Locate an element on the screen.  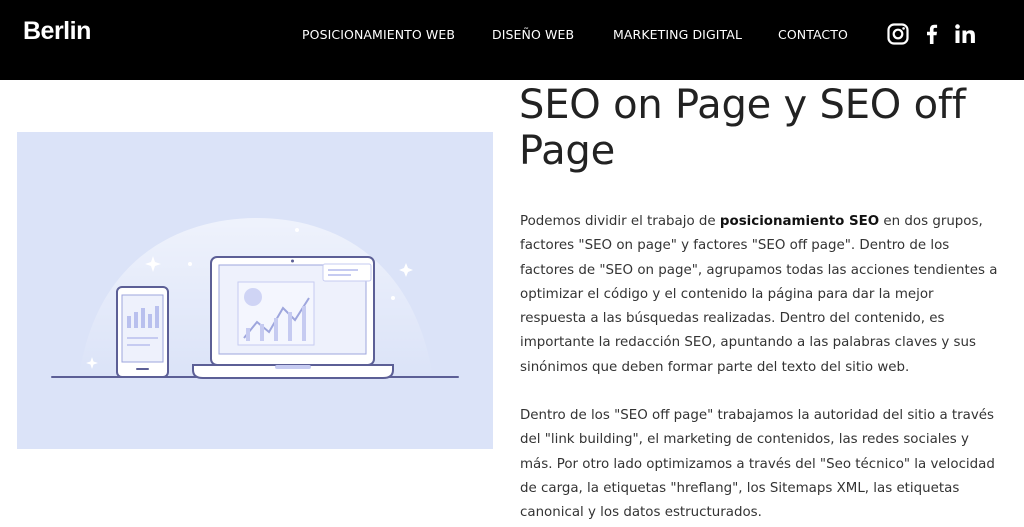
nav-posicionamiento-web: POSICIONAMIENTO WEB is located at coordinates (378, 34).